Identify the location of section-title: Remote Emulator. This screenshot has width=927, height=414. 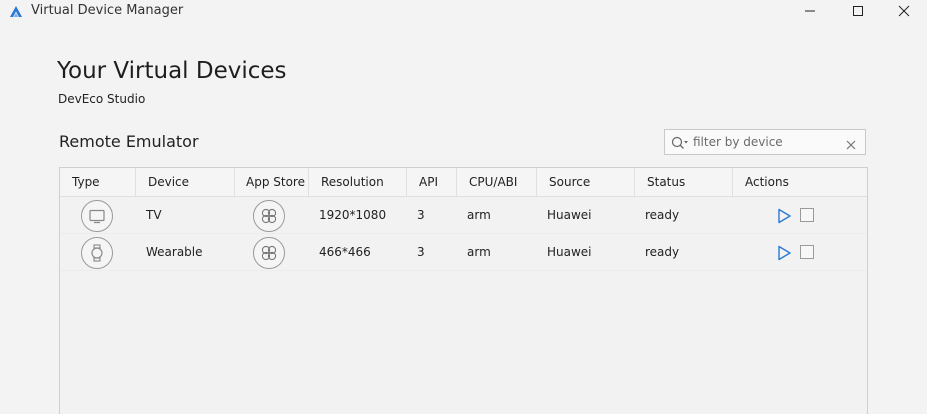
(129, 141).